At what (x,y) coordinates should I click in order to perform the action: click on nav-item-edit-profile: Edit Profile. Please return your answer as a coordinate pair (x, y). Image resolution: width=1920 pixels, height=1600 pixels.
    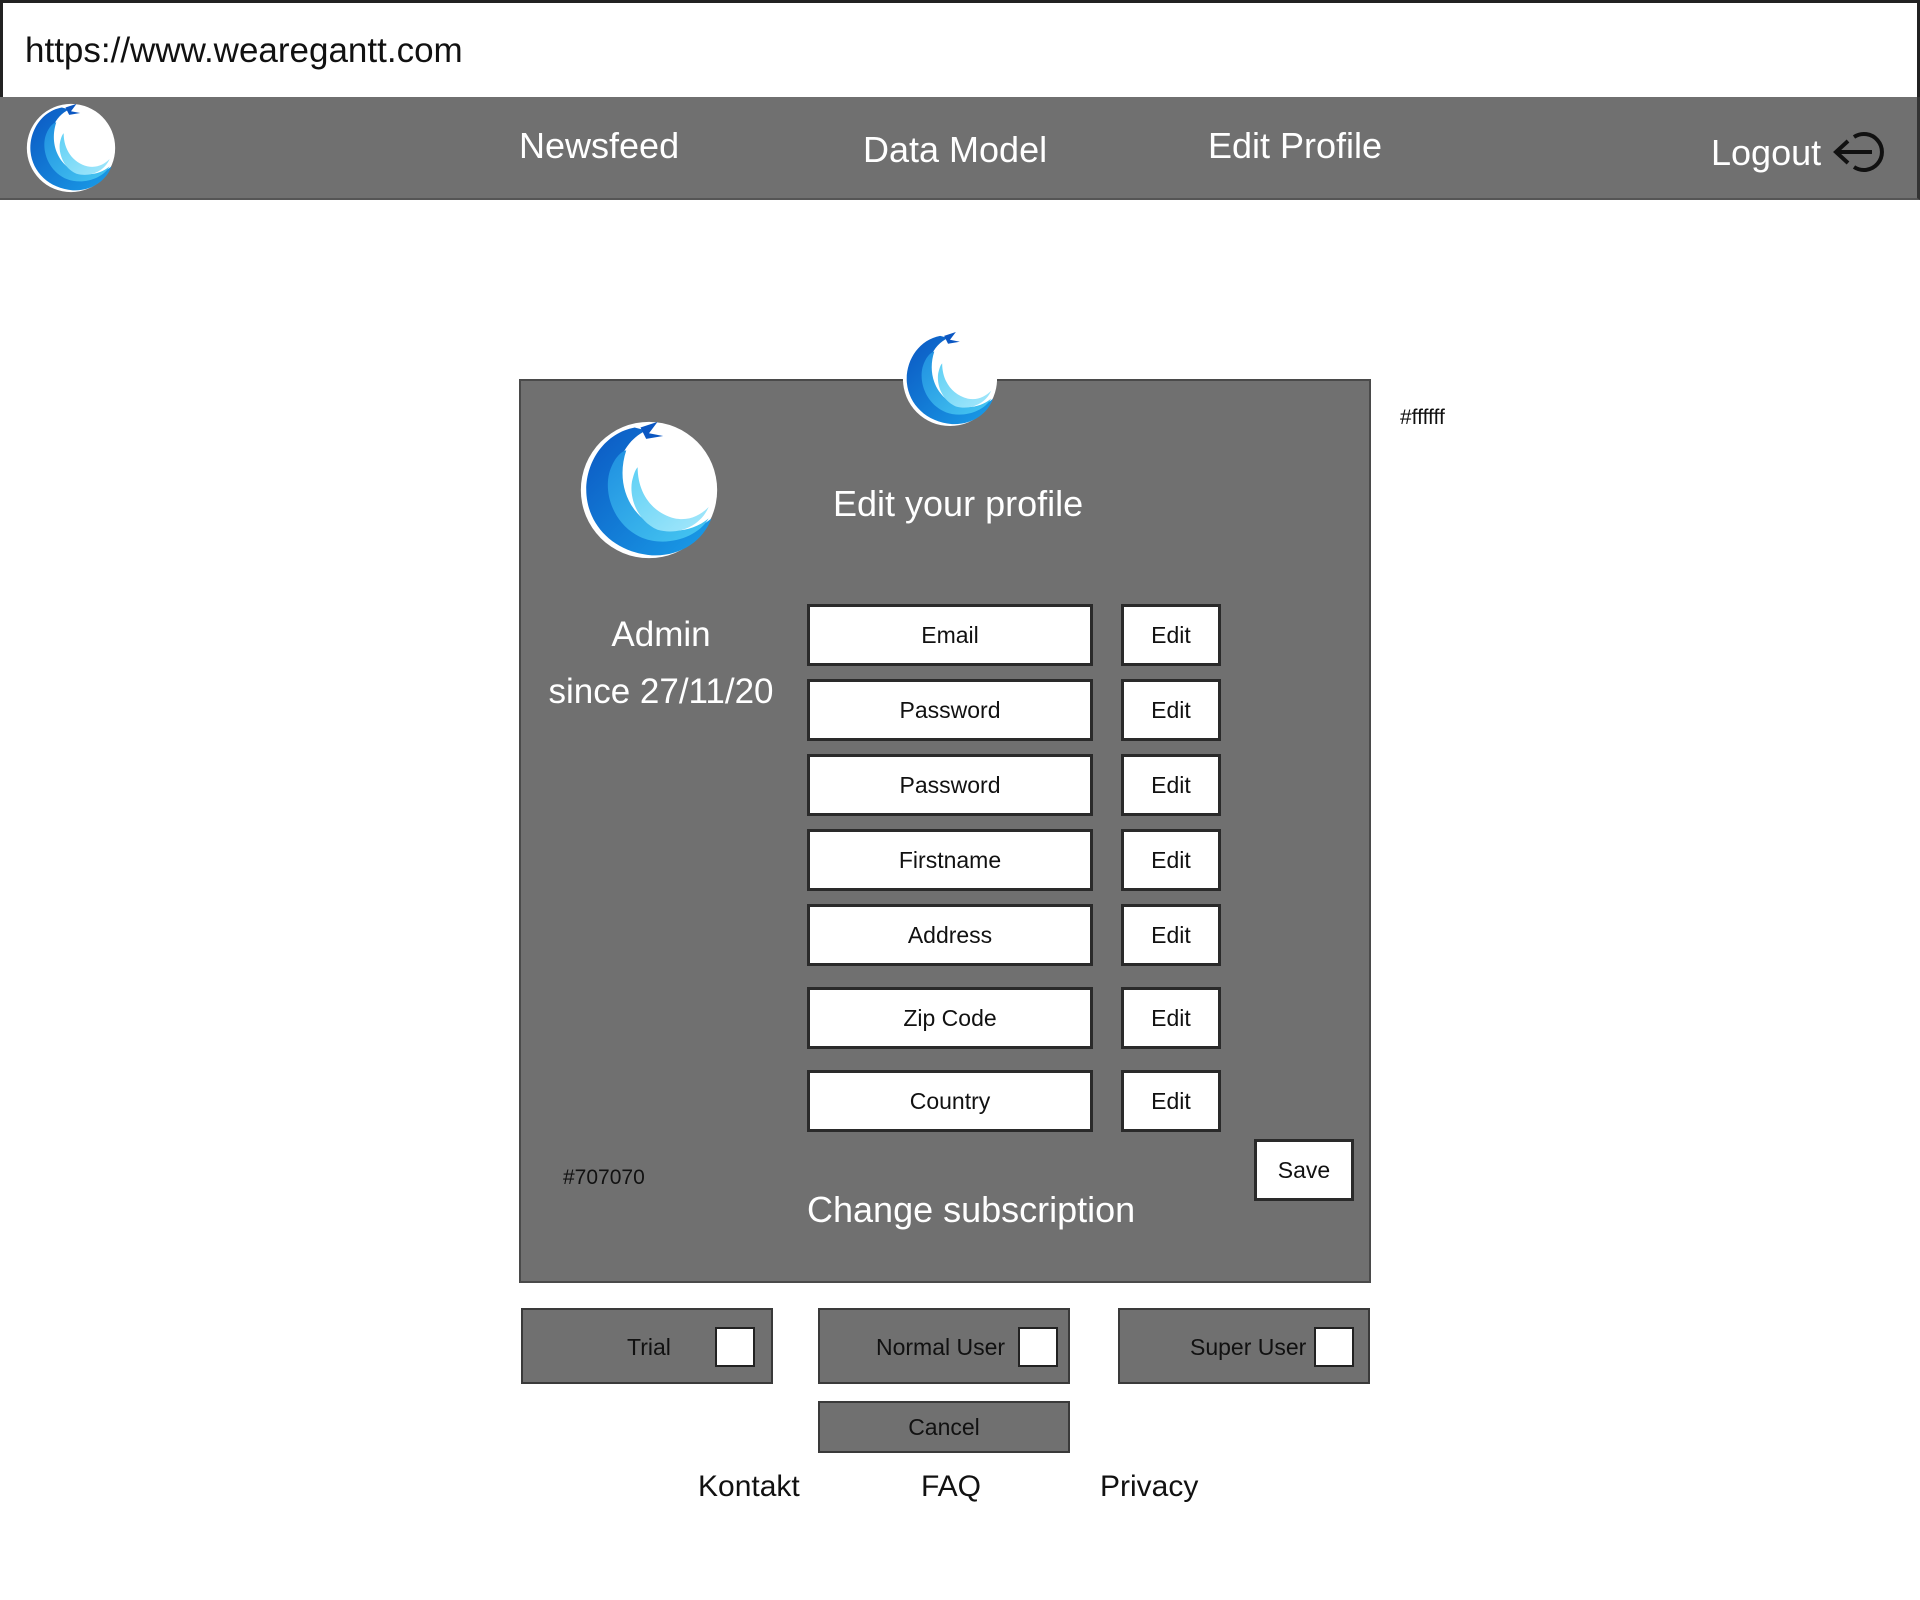
    Looking at the image, I should click on (1295, 146).